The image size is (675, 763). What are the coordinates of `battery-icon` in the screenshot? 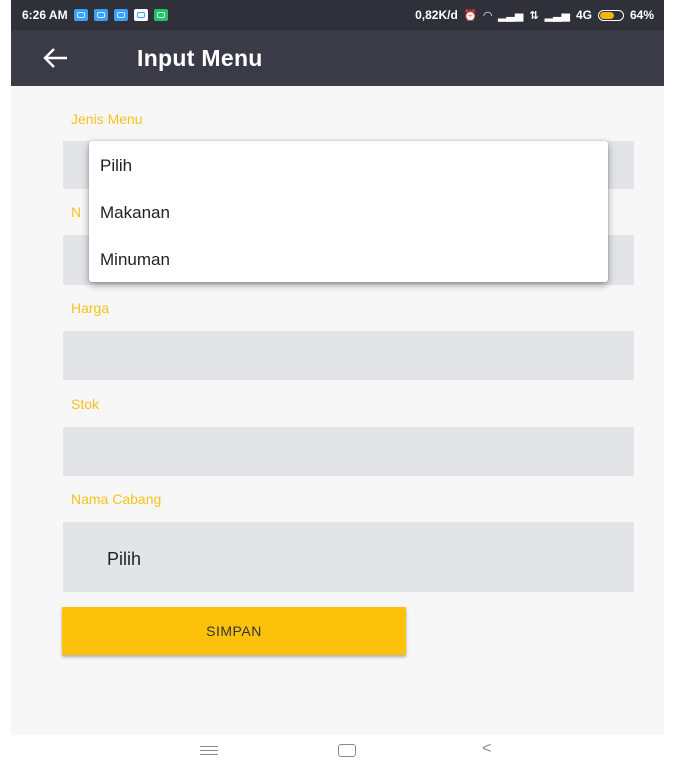 It's located at (610, 15).